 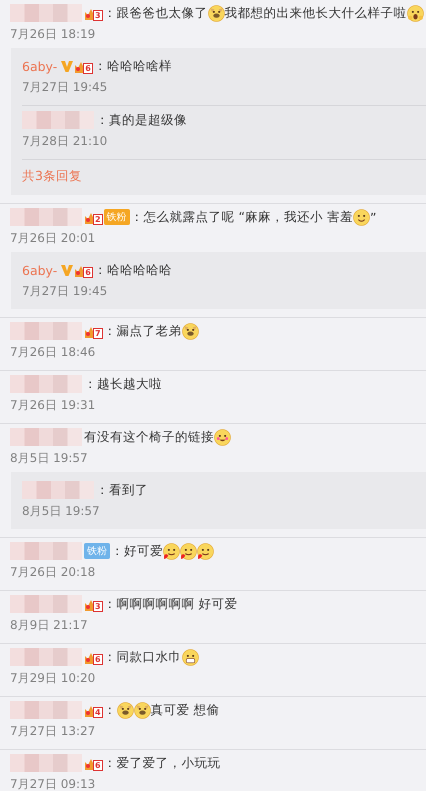 What do you see at coordinates (52, 177) in the screenshot?
I see `more-replies-link: 共3条回复` at bounding box center [52, 177].